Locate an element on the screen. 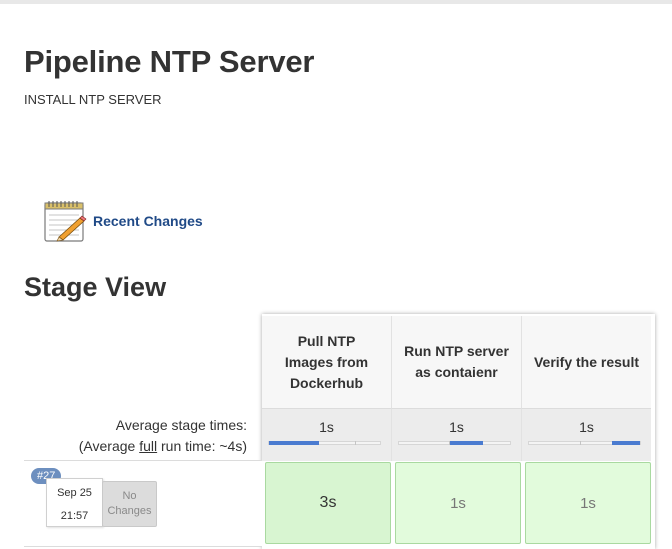 The image size is (672, 549). average-stage-times-text: Average stage times: is located at coordinates (181, 425).